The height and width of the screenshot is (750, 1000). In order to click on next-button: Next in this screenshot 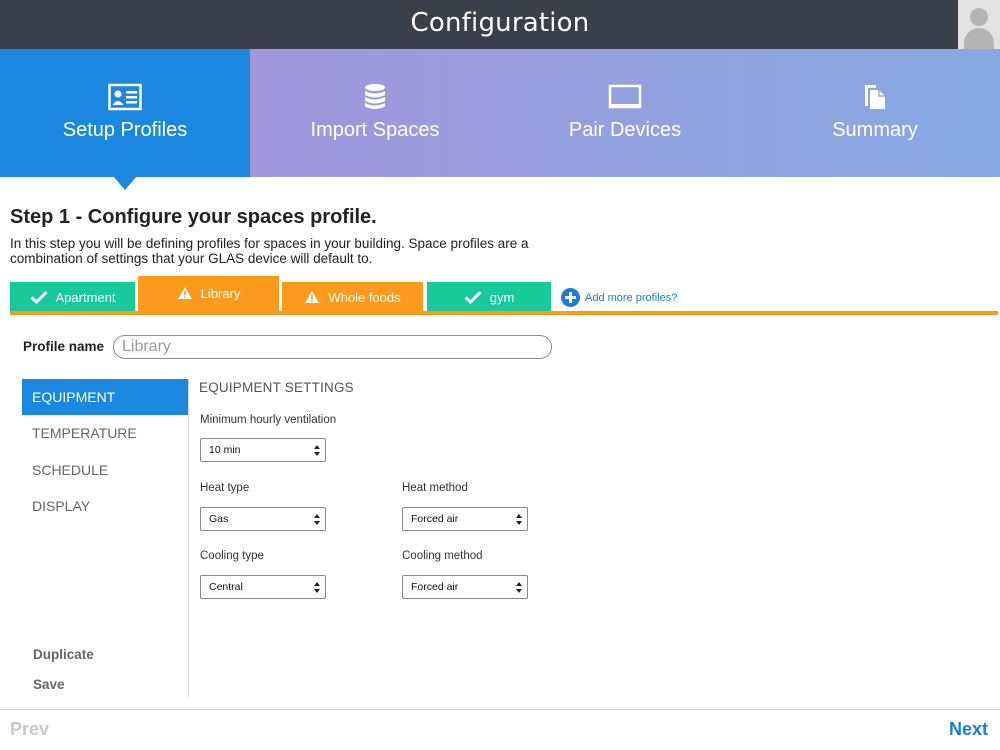, I will do `click(968, 729)`.